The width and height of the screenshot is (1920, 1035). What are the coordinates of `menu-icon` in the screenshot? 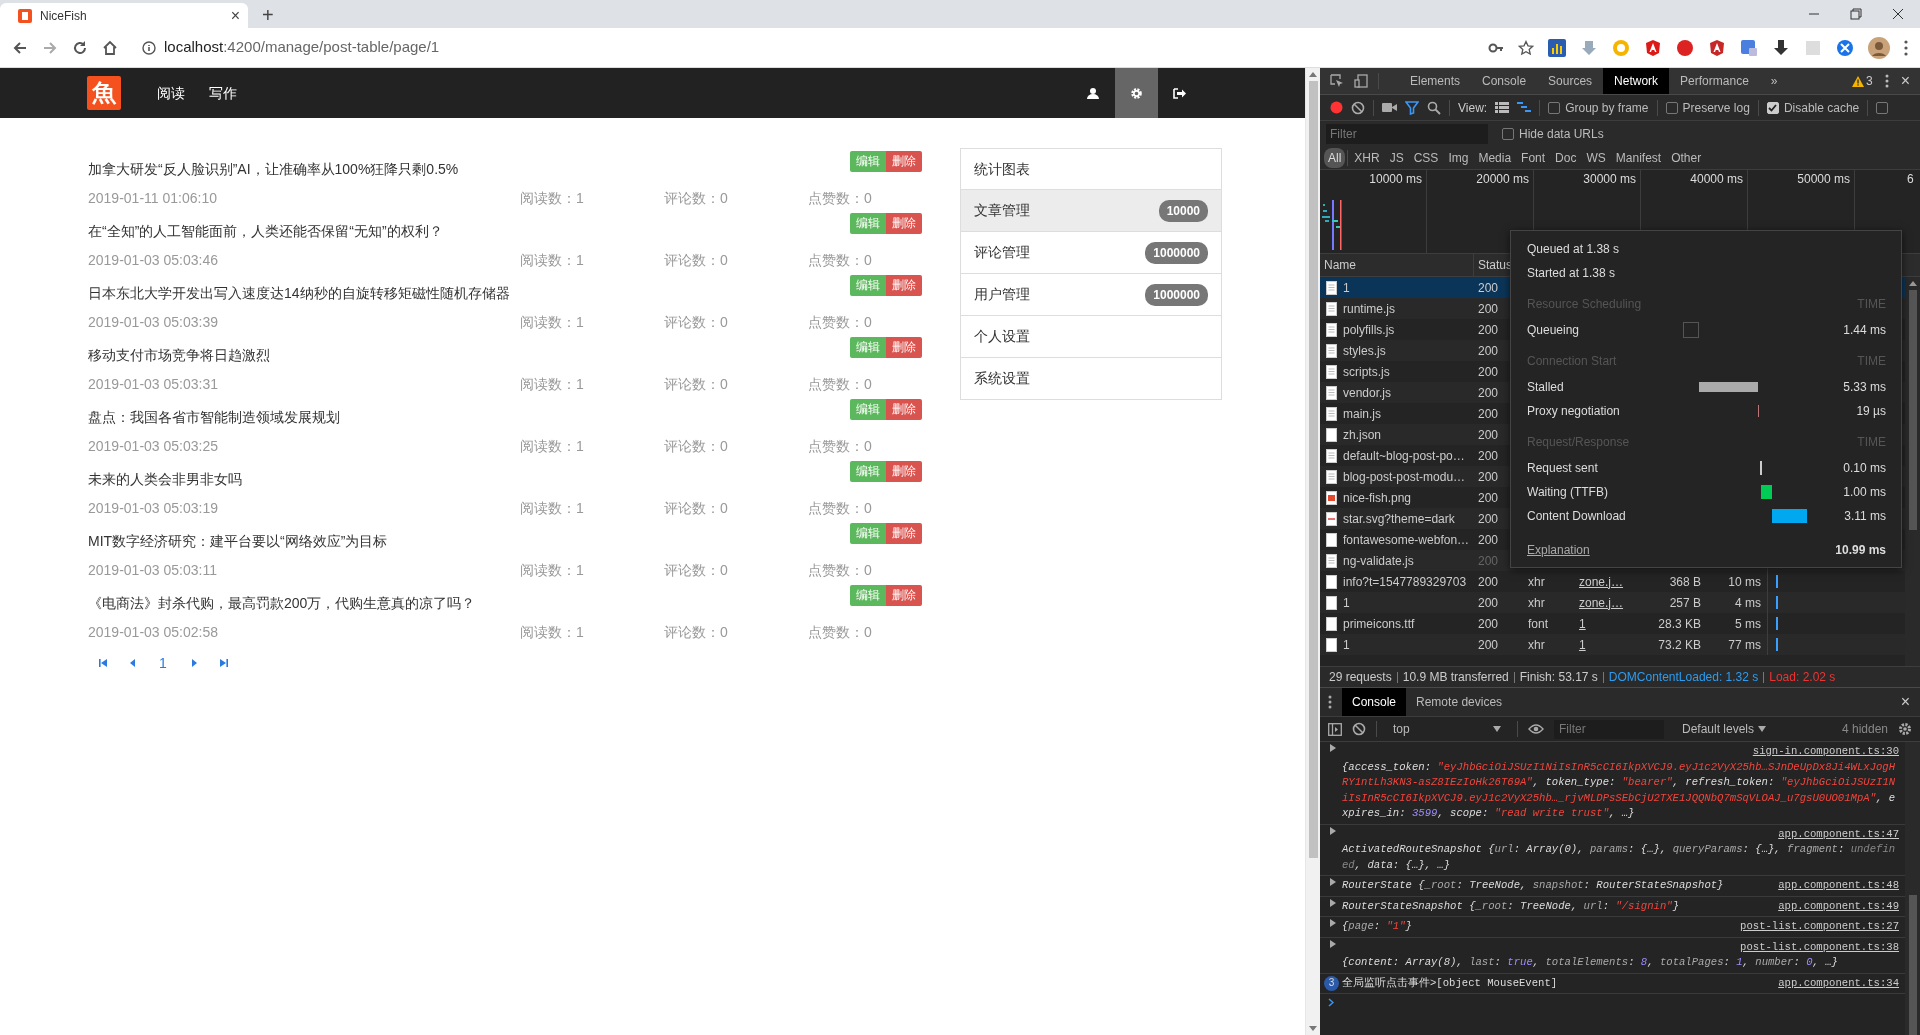 It's located at (1906, 47).